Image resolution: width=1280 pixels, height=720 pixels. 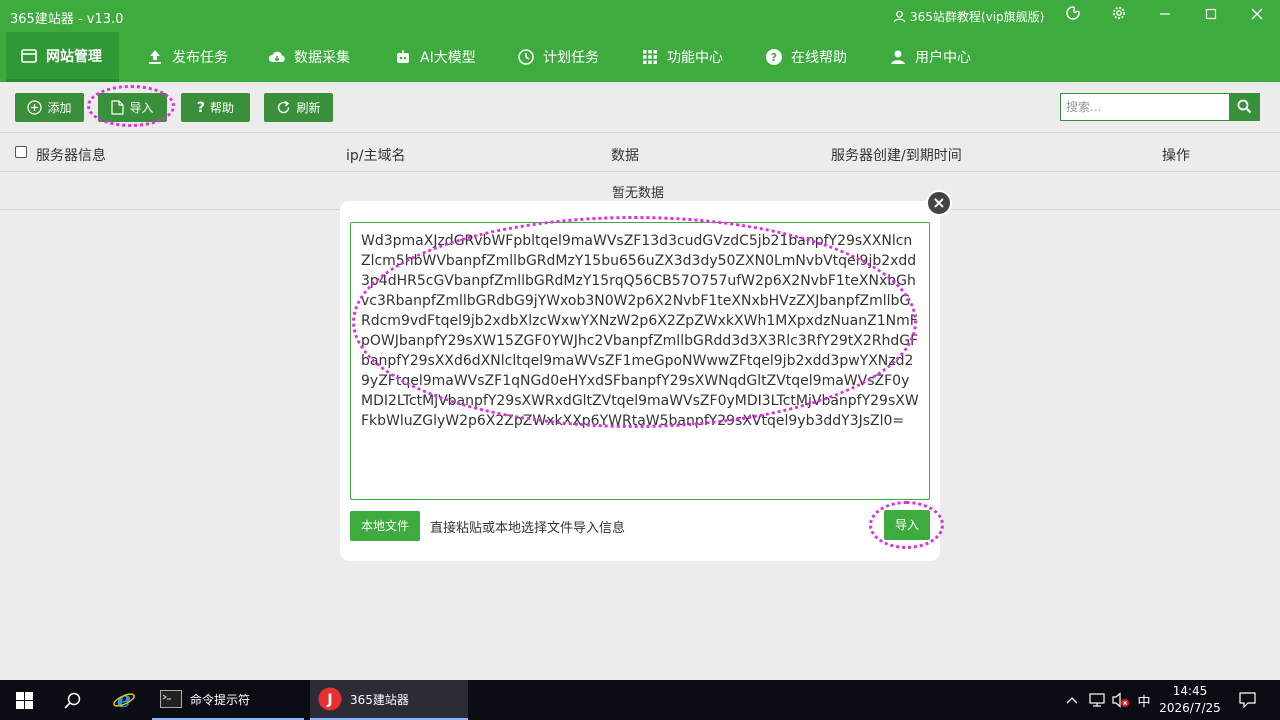 What do you see at coordinates (385, 526) in the screenshot?
I see `local-file-button: 本地文件` at bounding box center [385, 526].